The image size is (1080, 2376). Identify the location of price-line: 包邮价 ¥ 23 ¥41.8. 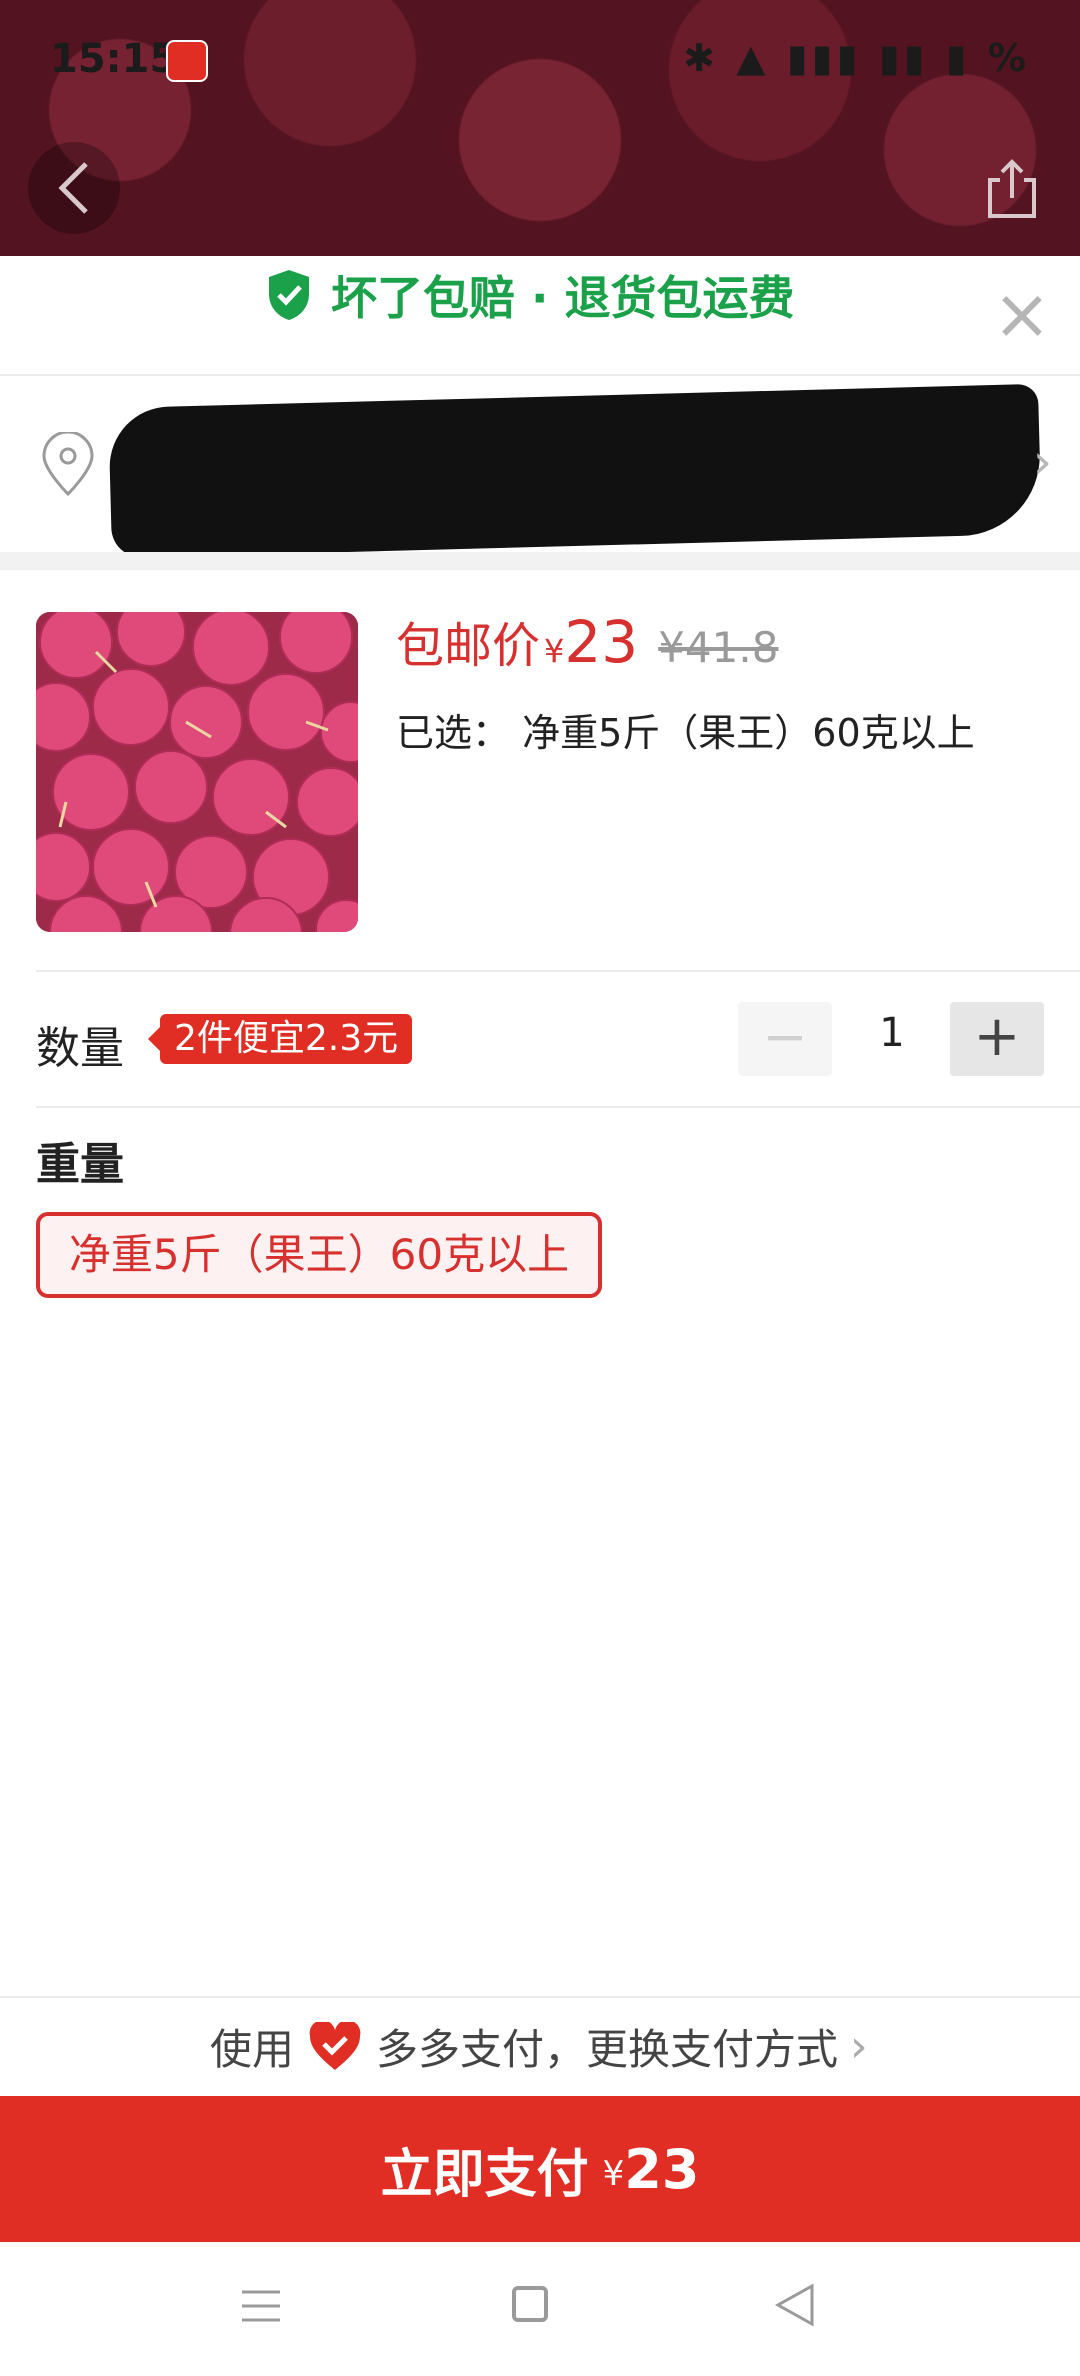
(587, 641).